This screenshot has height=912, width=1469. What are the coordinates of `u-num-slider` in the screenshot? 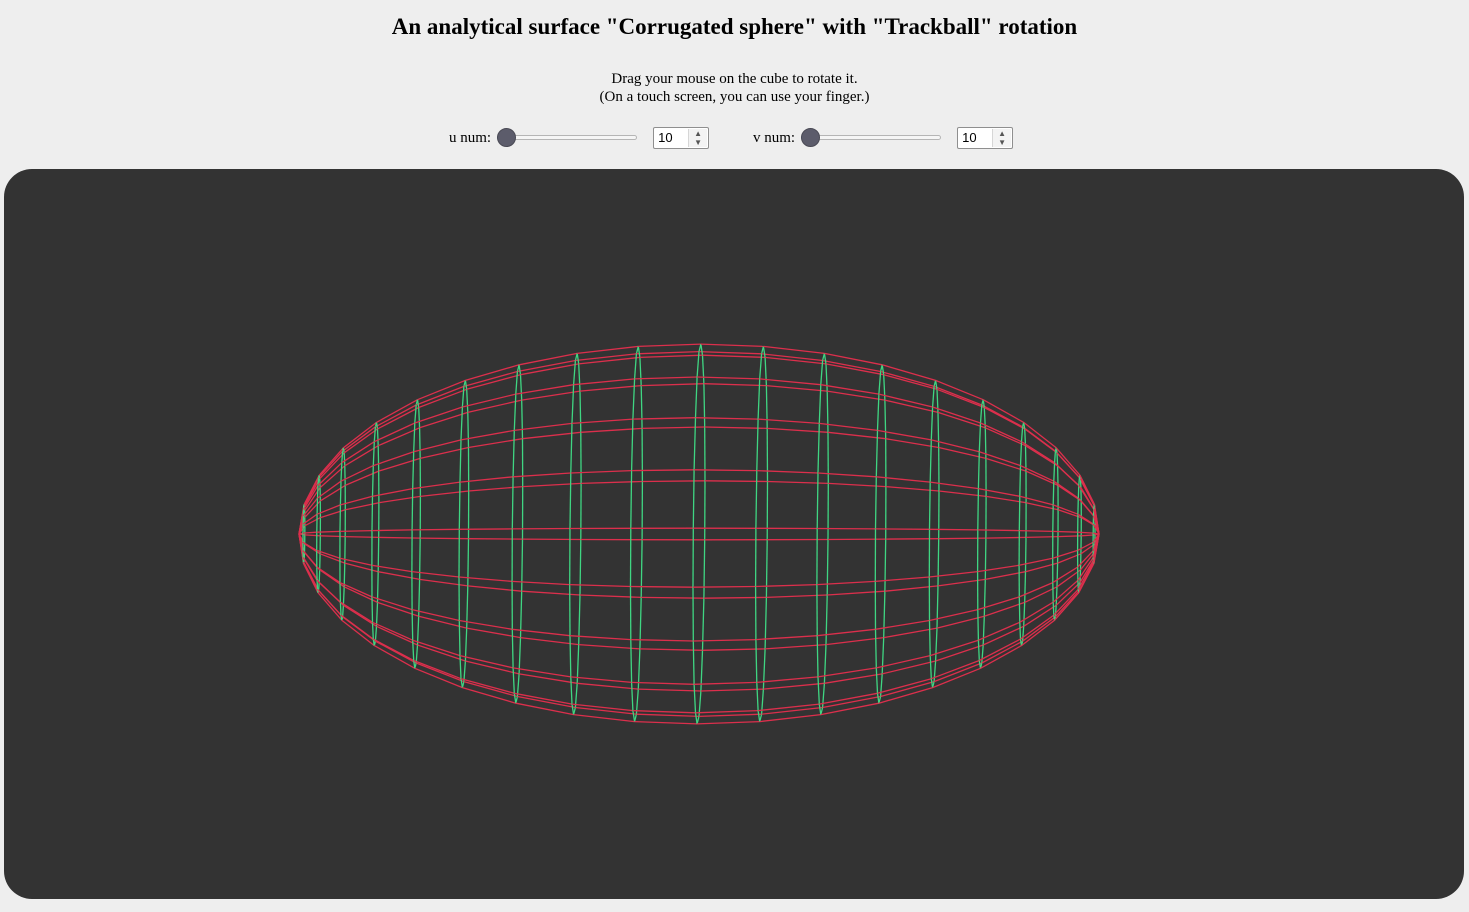 It's located at (567, 138).